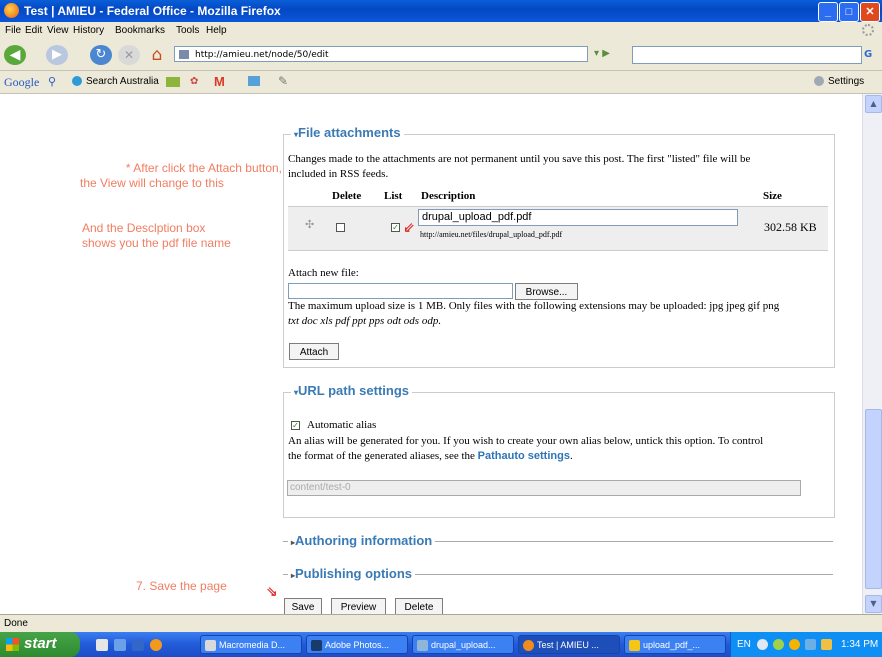 The image size is (882, 657). Describe the element at coordinates (219, 81) in the screenshot. I see `gmail-icon: M` at that location.